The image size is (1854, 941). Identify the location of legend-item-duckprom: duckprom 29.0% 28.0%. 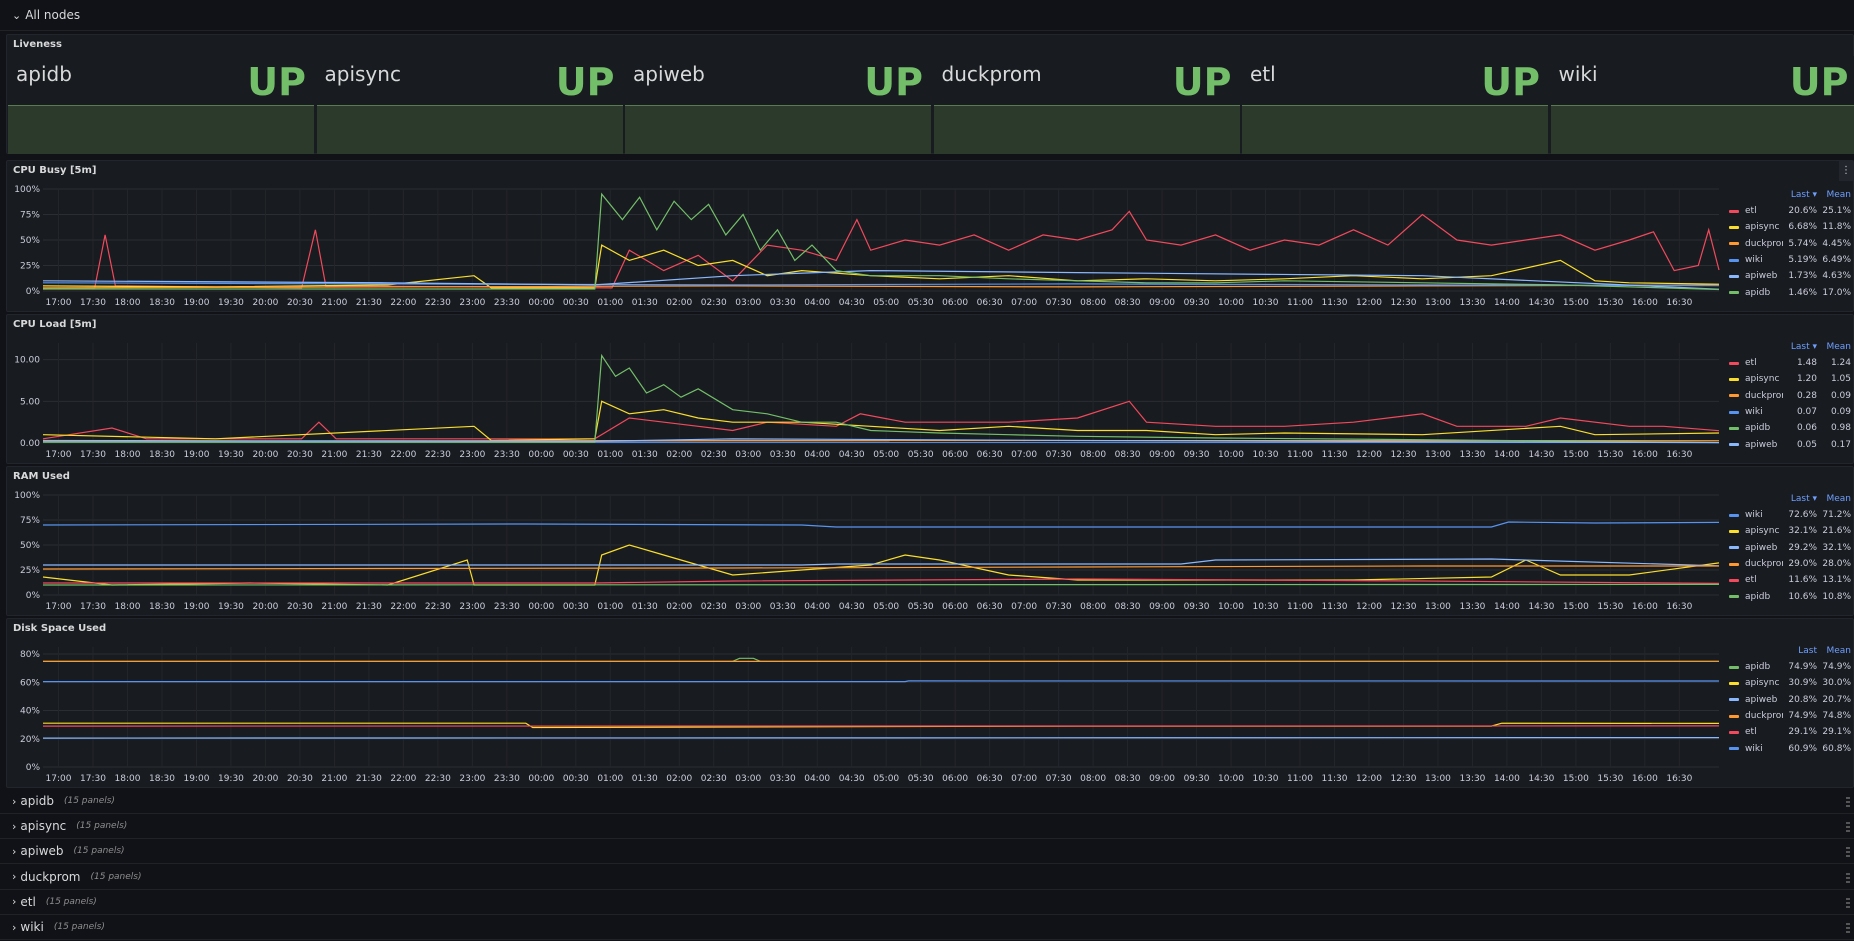
(1787, 564).